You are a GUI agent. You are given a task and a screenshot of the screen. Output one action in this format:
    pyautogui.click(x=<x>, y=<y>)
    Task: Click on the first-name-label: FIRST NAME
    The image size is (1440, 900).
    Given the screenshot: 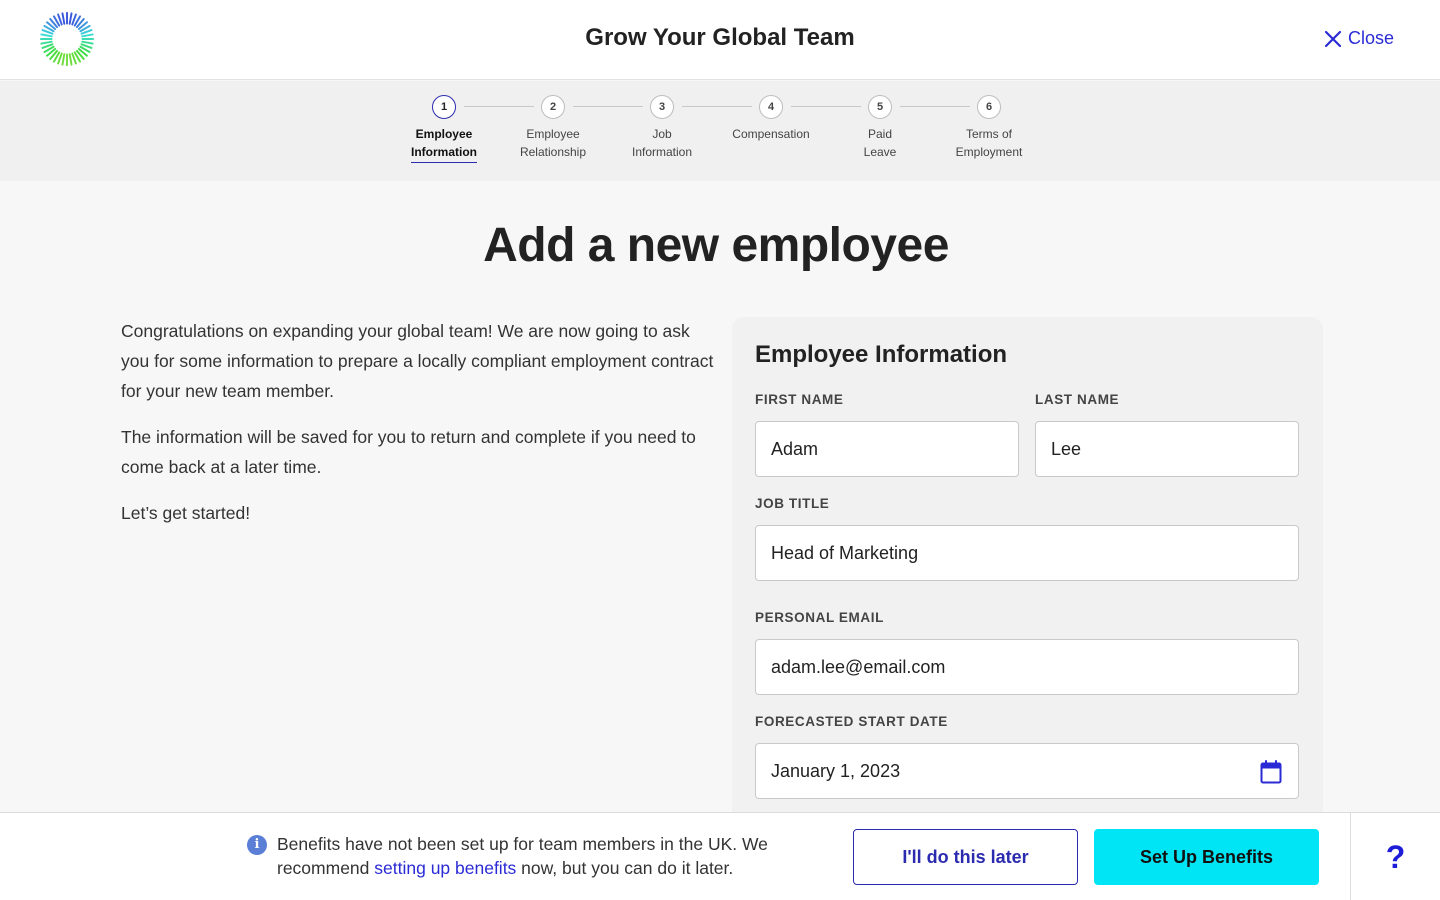 What is the action you would take?
    pyautogui.click(x=799, y=399)
    